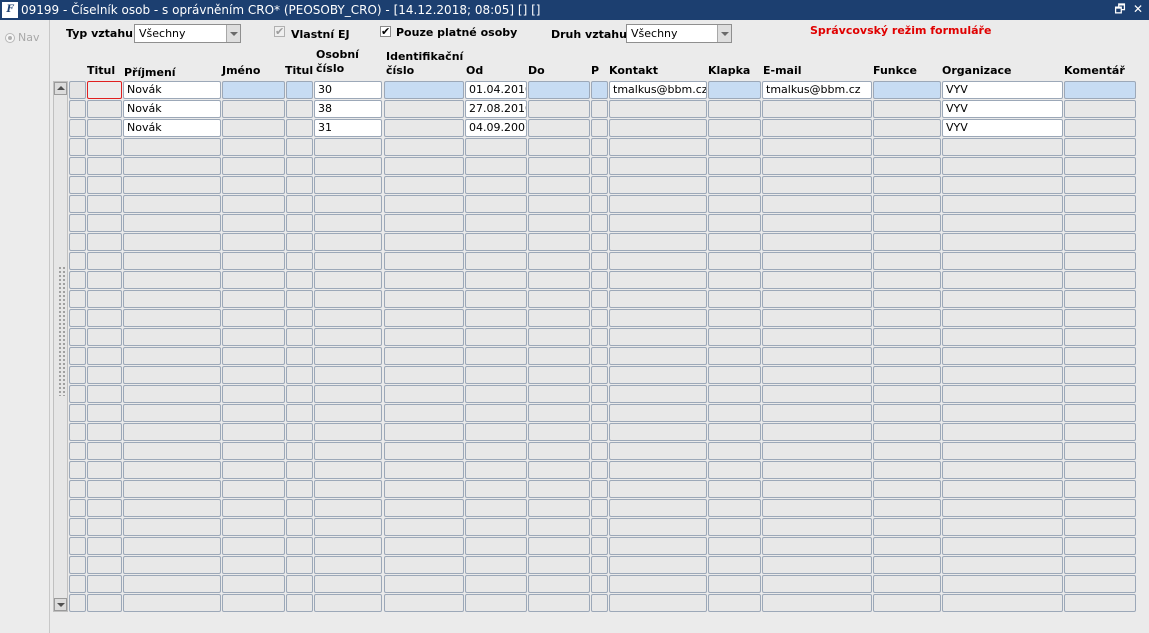 The width and height of the screenshot is (1149, 633). Describe the element at coordinates (60, 88) in the screenshot. I see `scroll-up-icon` at that location.